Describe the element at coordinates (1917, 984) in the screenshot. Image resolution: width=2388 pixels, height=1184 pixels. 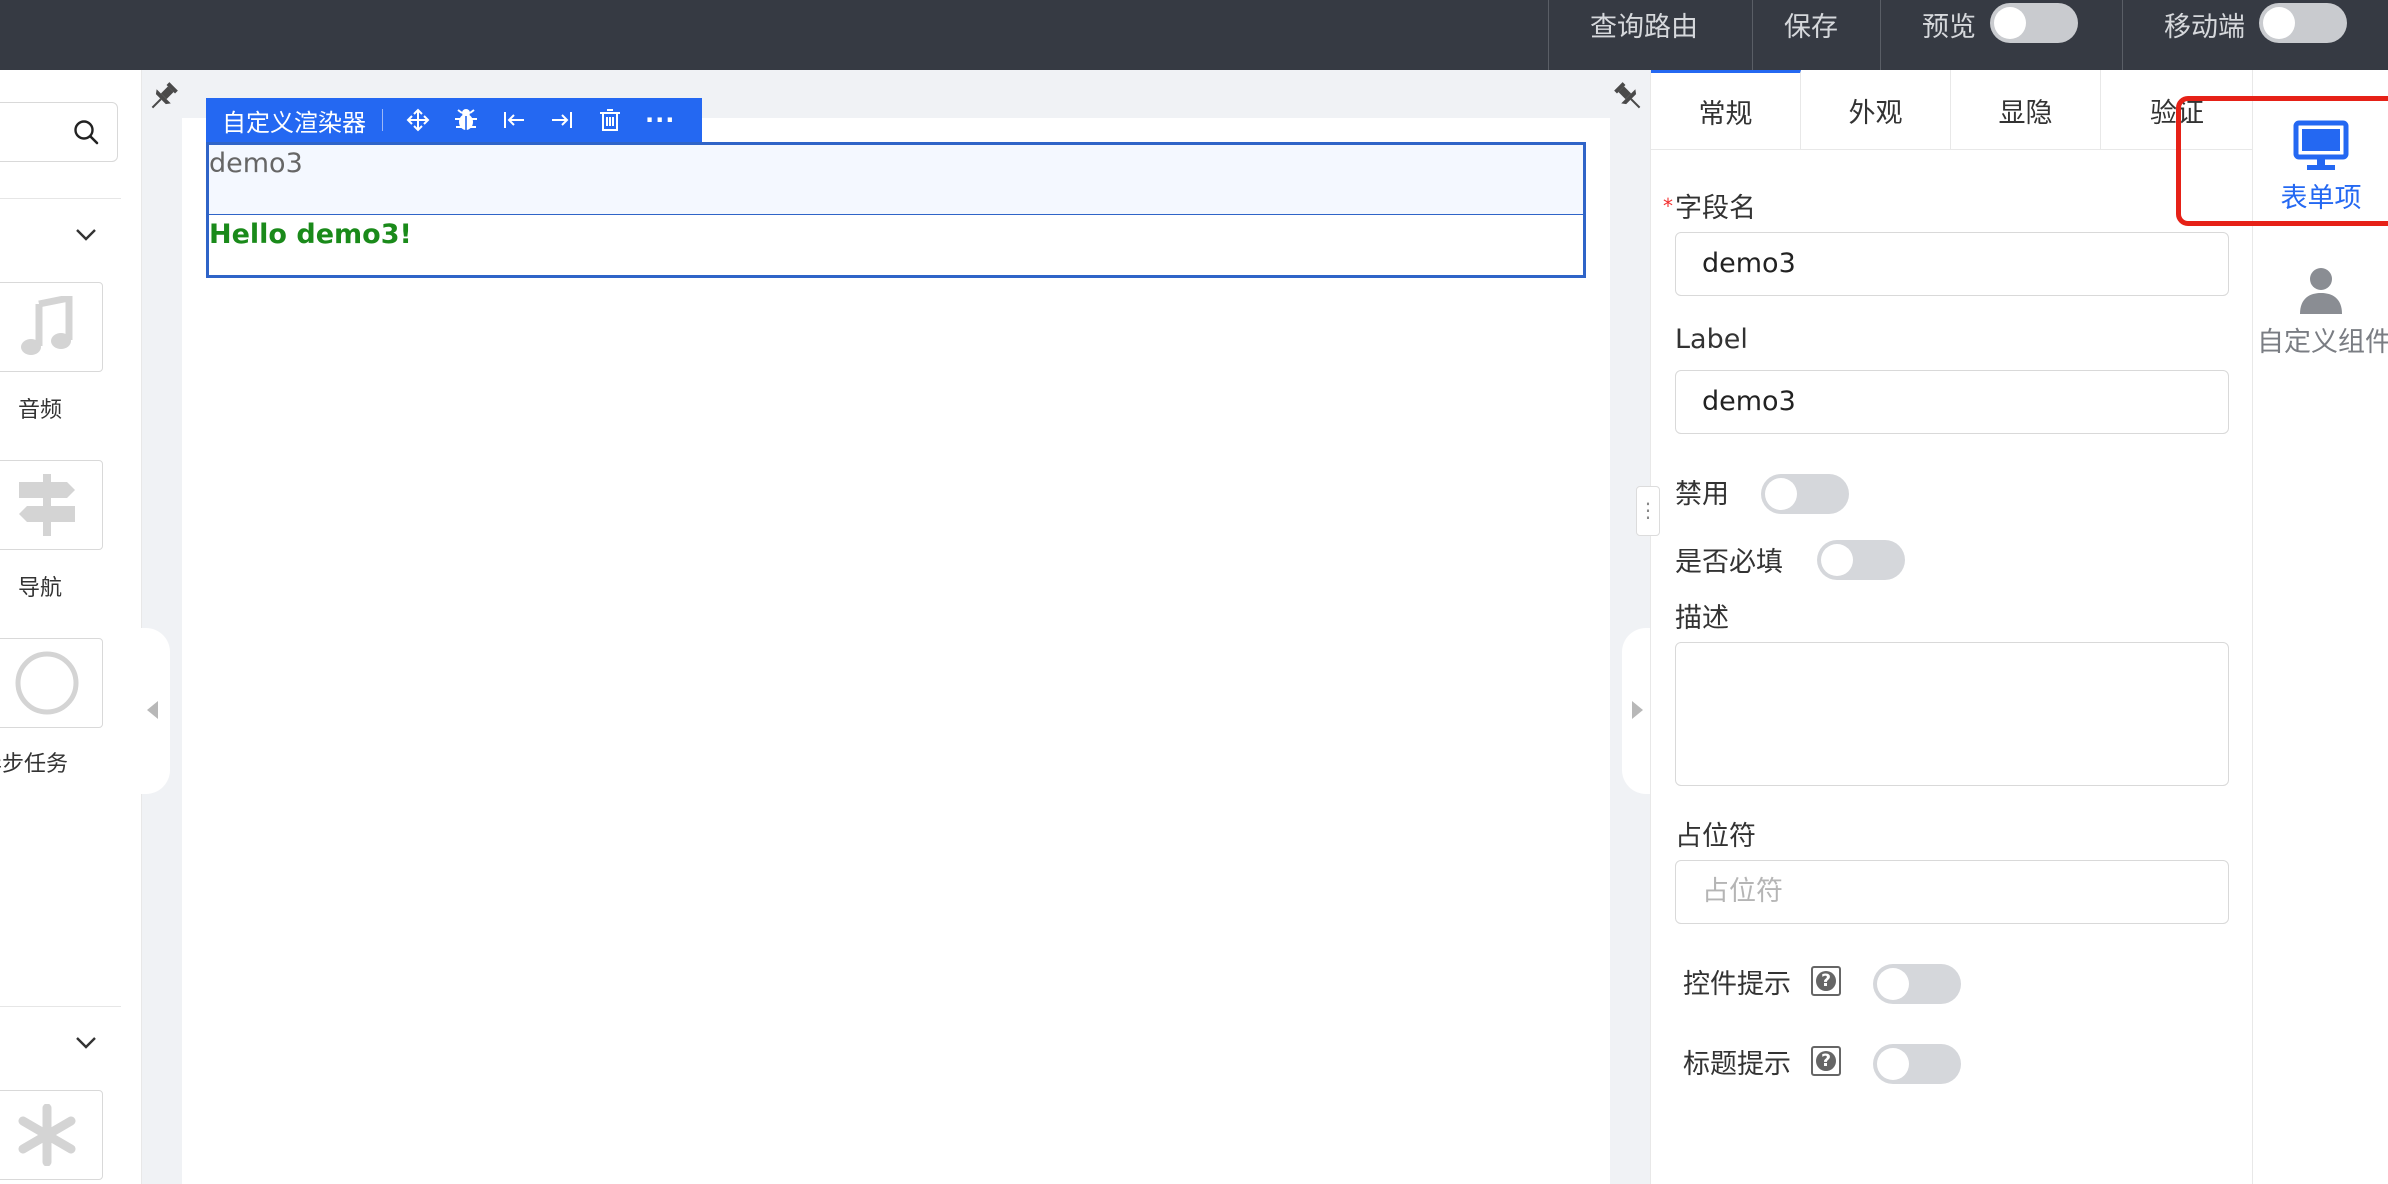
I see `control-hint-switch` at that location.